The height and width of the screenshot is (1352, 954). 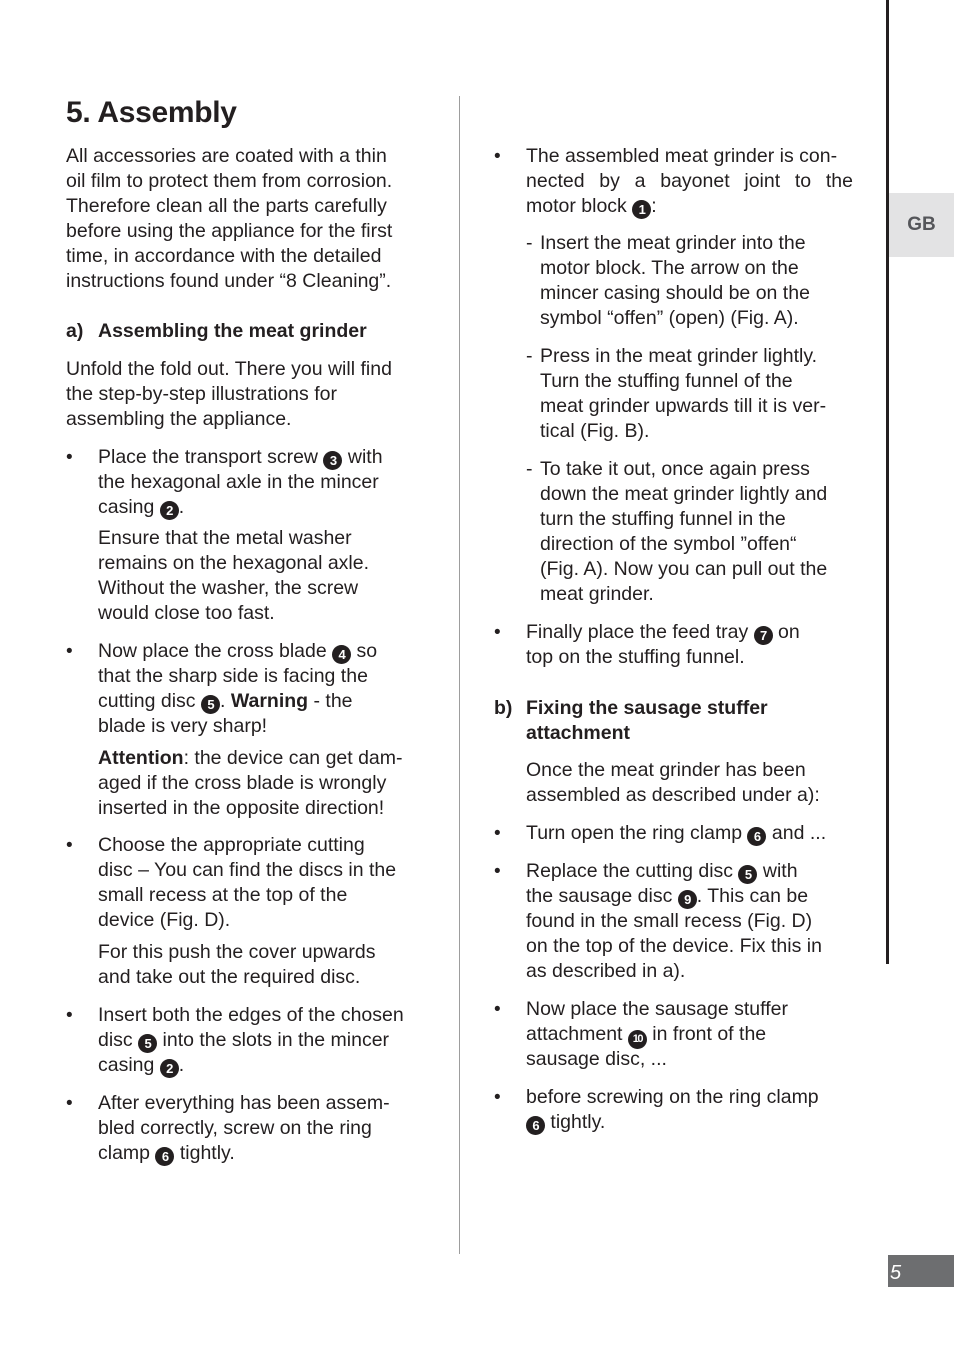 I want to click on text-line: as described in a)., so click(x=606, y=971).